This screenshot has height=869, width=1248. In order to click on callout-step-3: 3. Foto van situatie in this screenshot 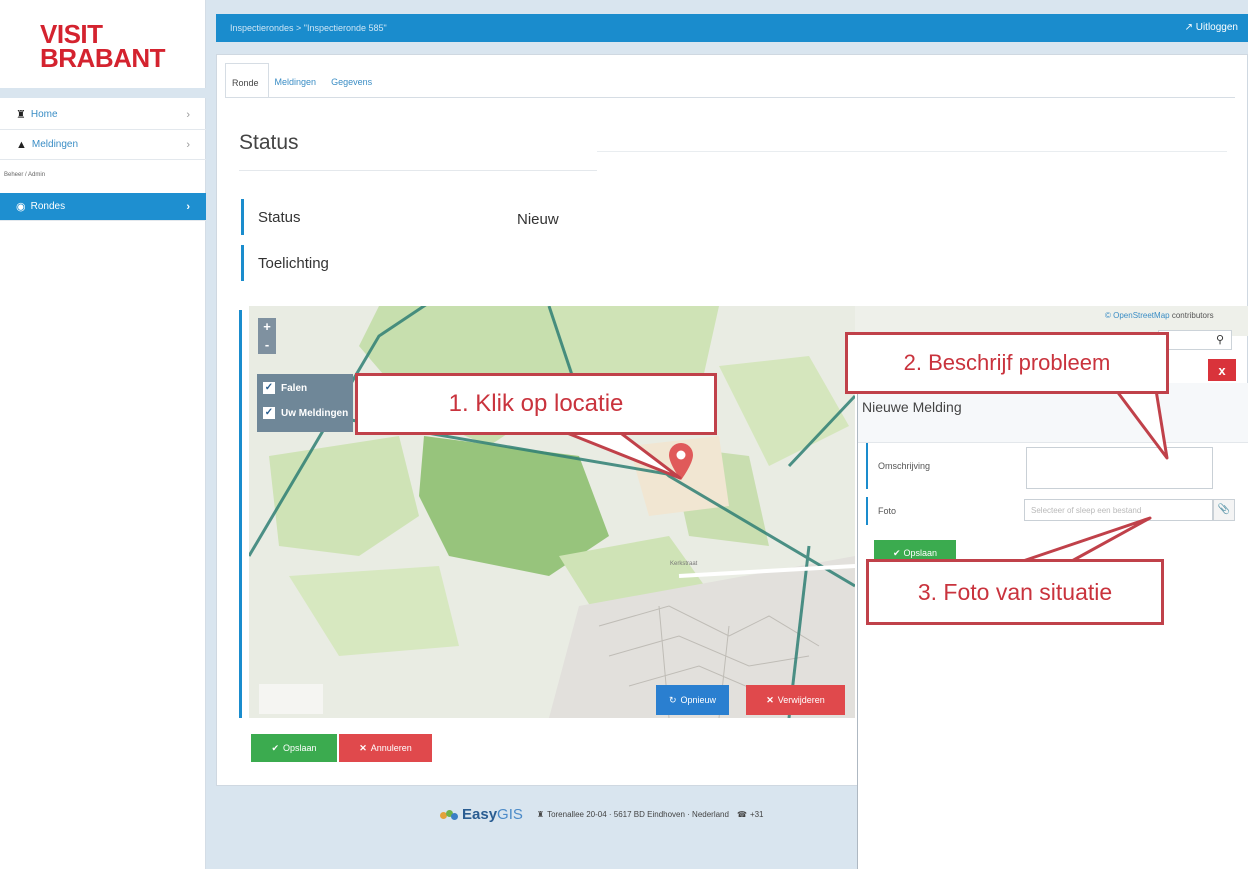, I will do `click(1015, 592)`.